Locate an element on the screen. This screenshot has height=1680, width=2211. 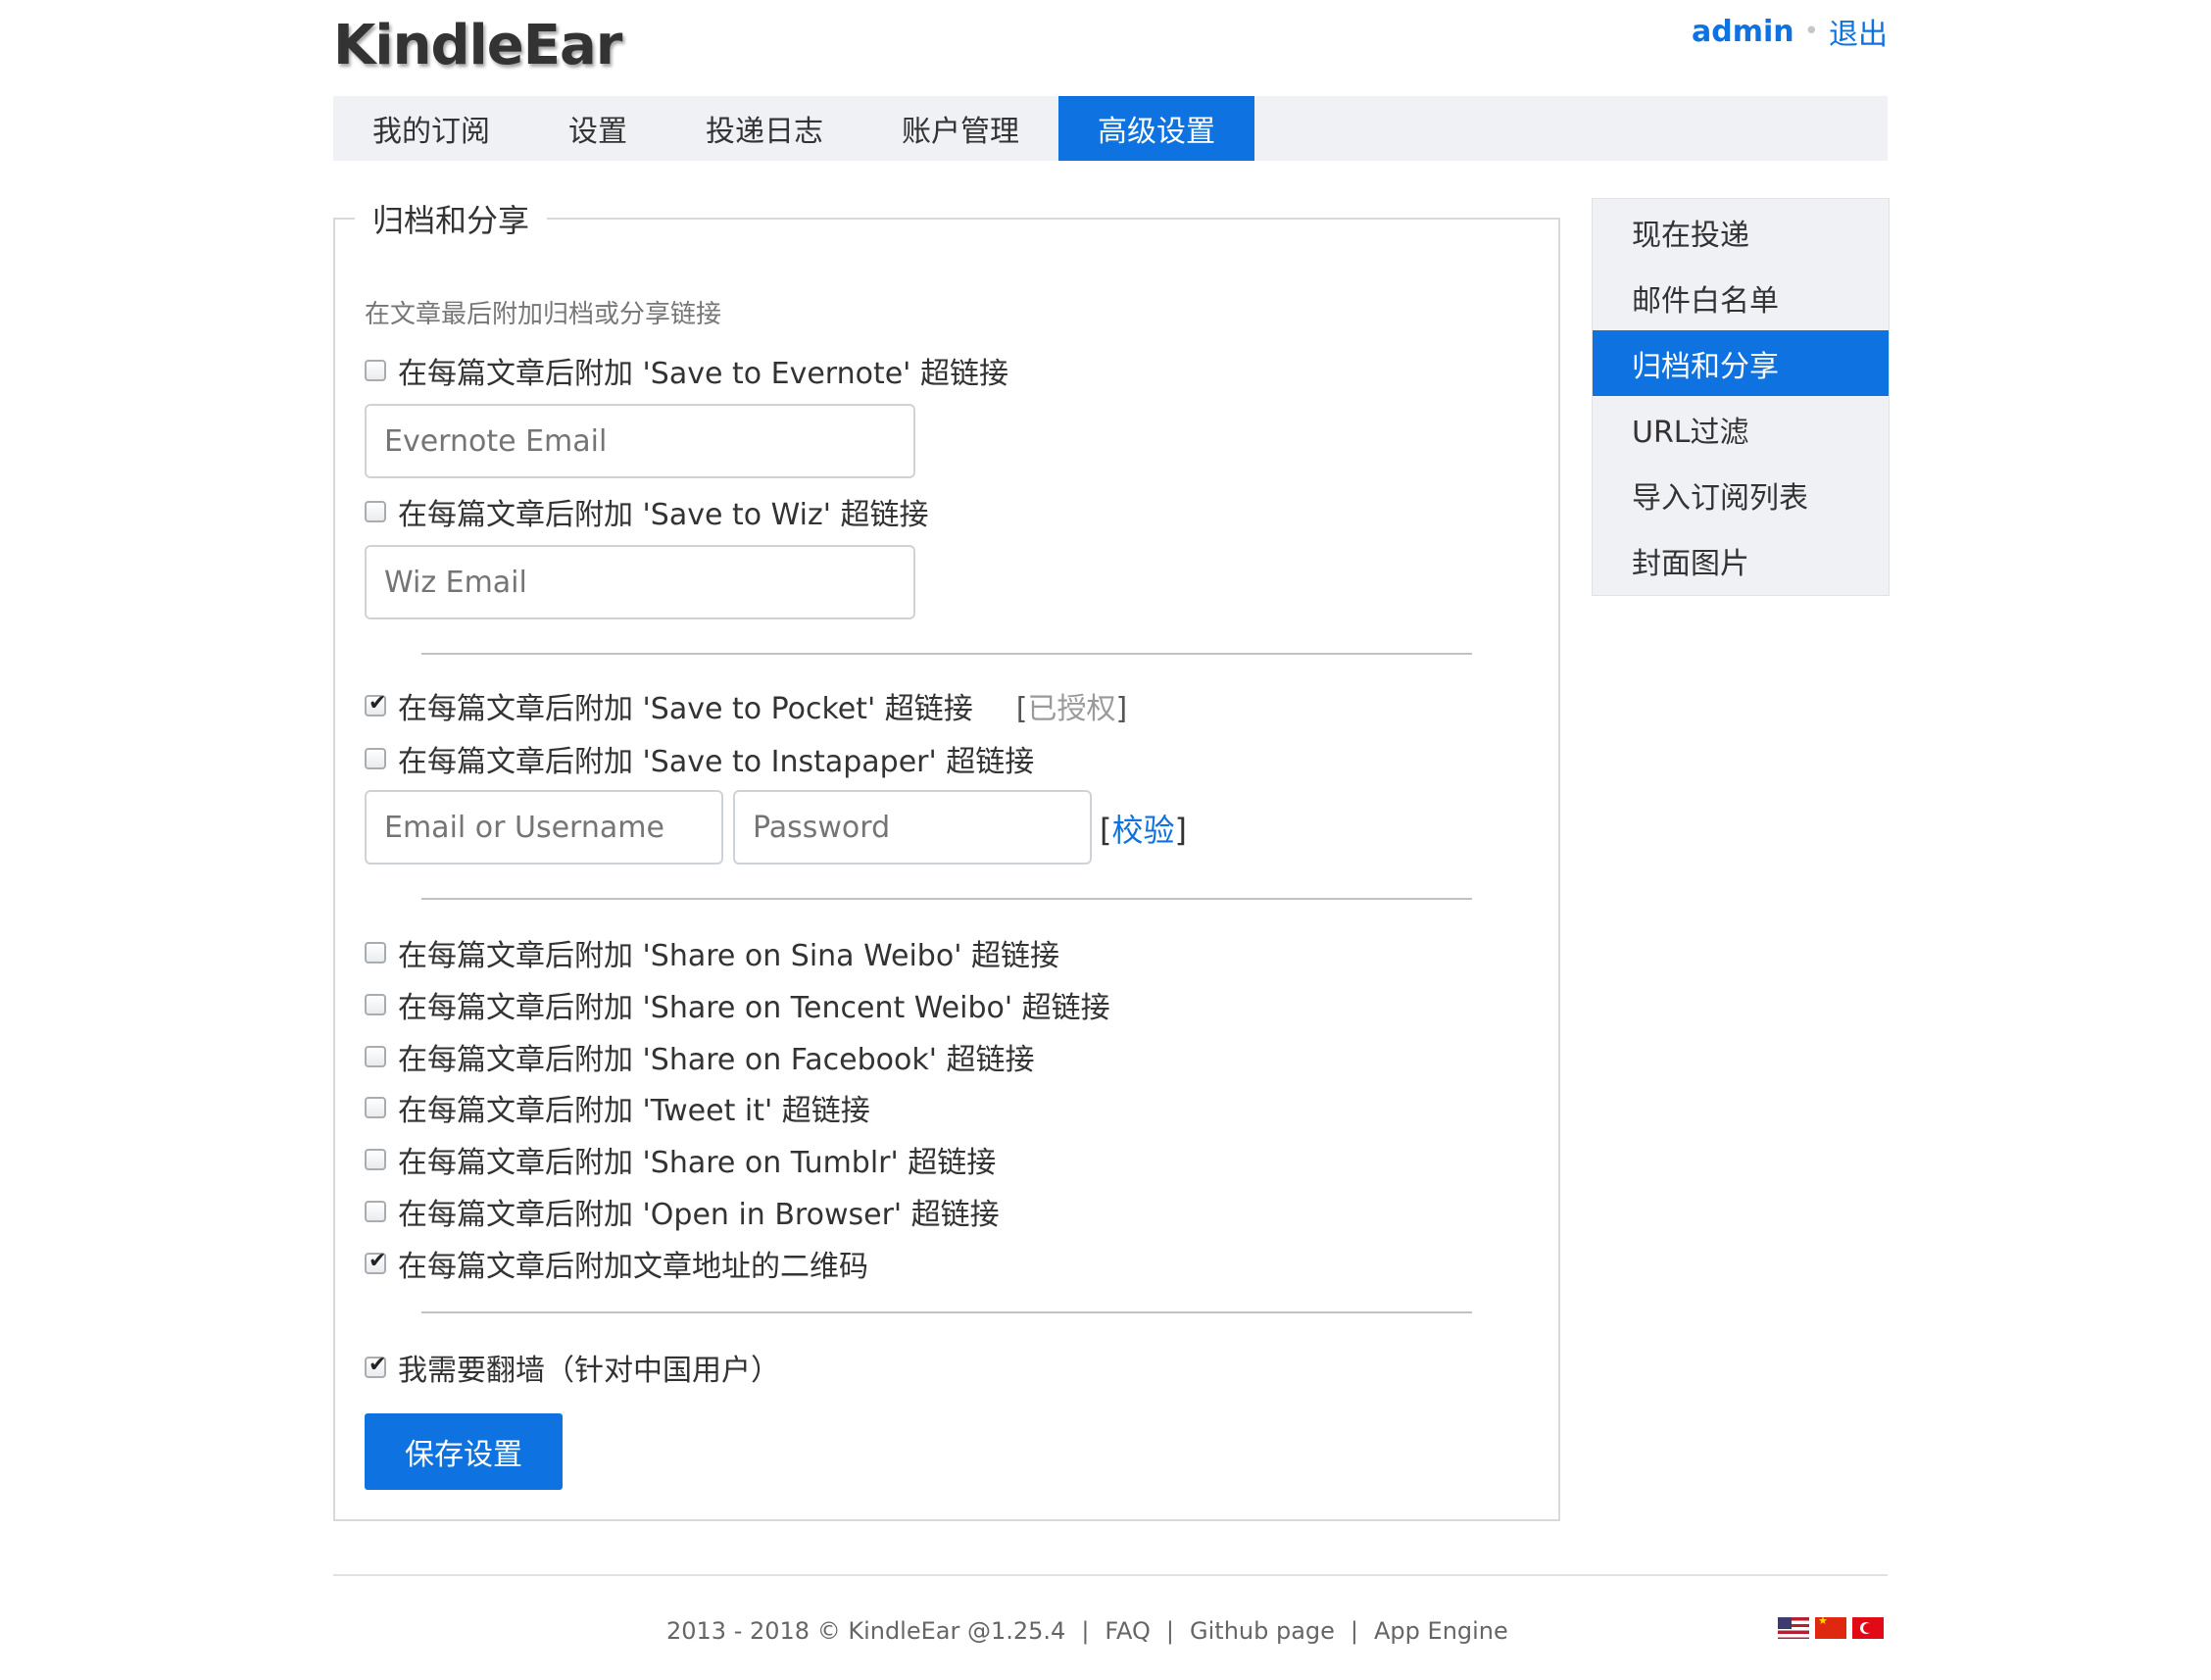
share-label: 在每篇文章后附加 'Share on Sina Weibo' 超链接 is located at coordinates (728, 956).